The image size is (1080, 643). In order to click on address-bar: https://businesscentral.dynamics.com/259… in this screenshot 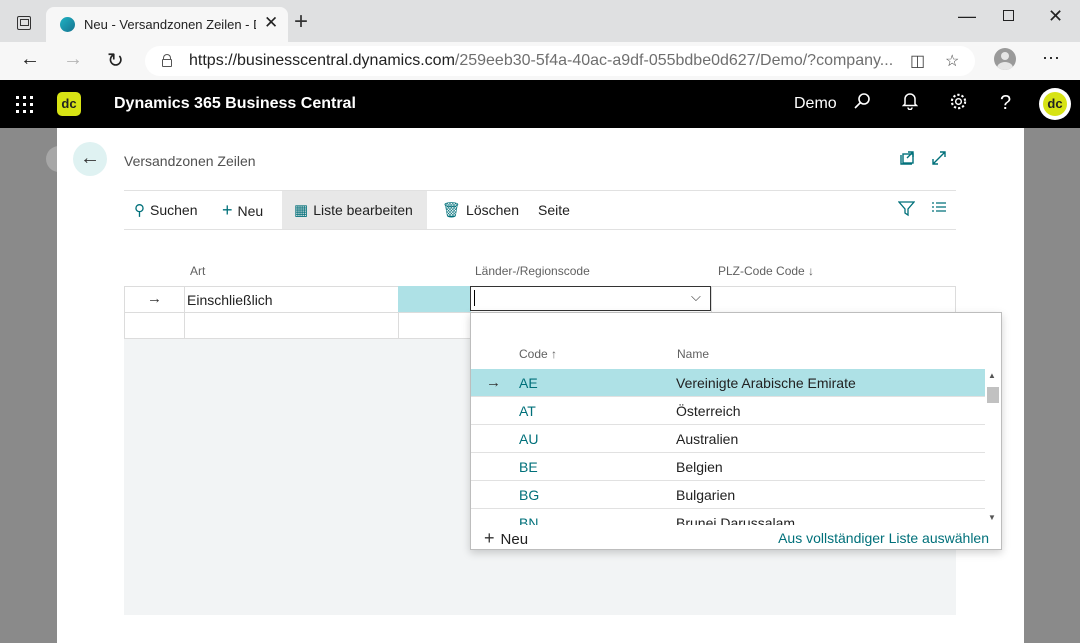, I will do `click(560, 61)`.